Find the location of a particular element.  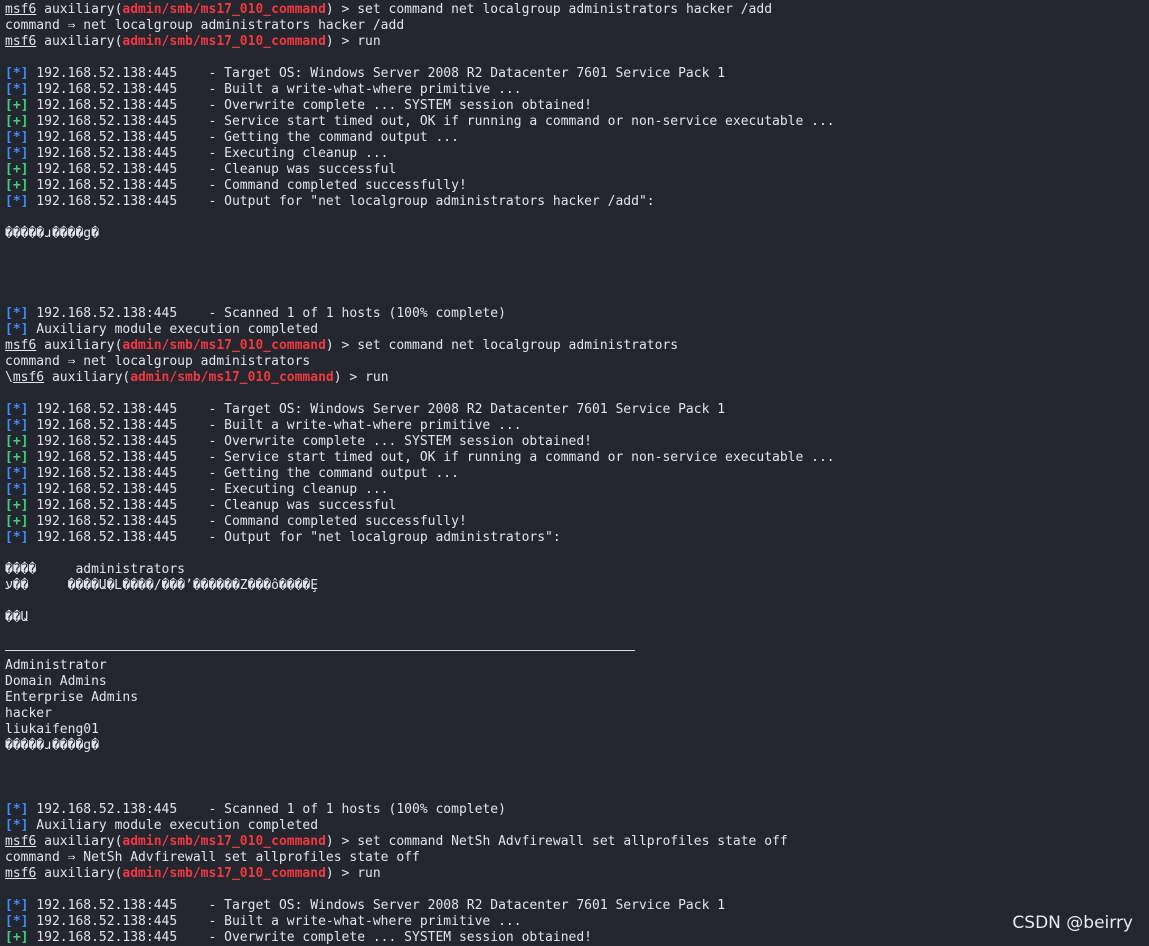

output-text: Administrator is located at coordinates (56, 665).